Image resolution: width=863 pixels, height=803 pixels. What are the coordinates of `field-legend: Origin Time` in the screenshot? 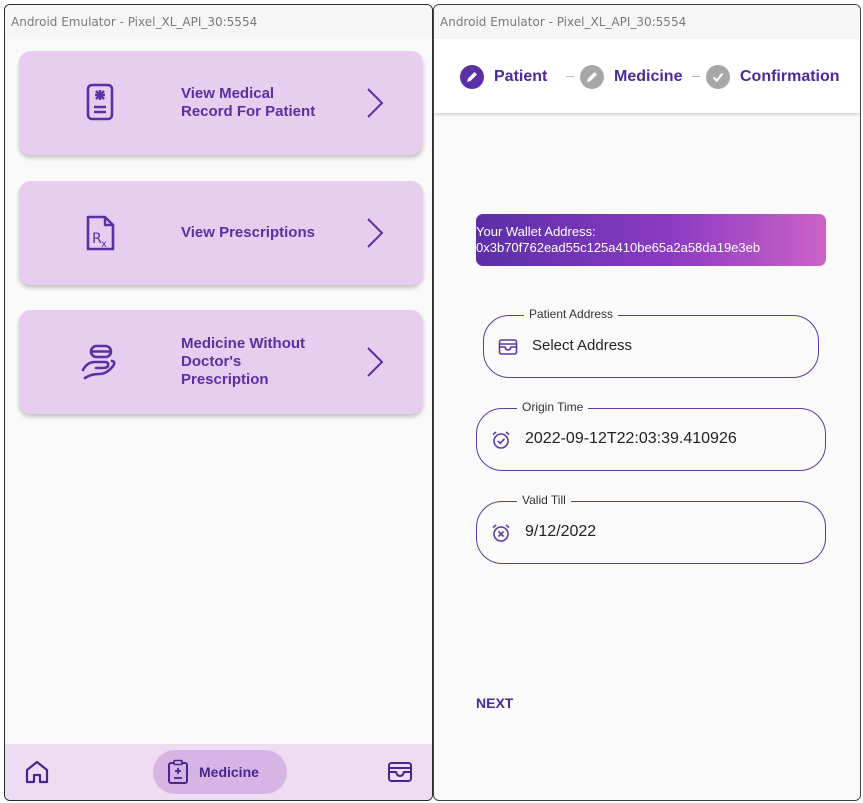 It's located at (553, 407).